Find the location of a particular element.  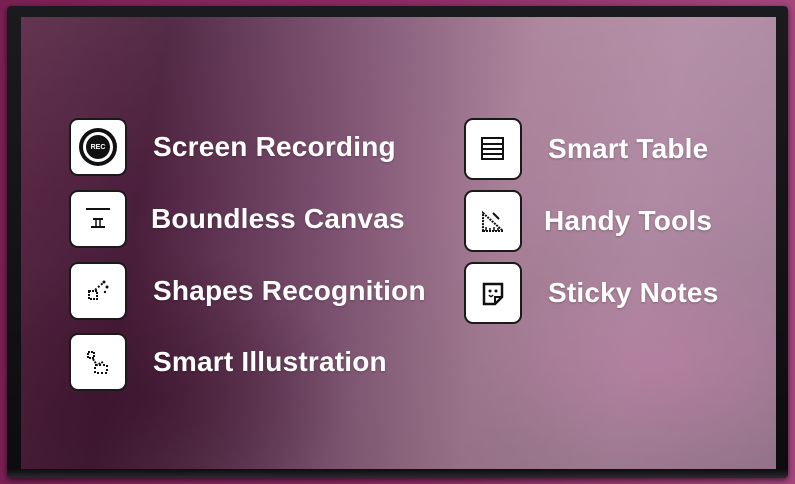

feature-smart-table: Smart Table is located at coordinates (586, 149).